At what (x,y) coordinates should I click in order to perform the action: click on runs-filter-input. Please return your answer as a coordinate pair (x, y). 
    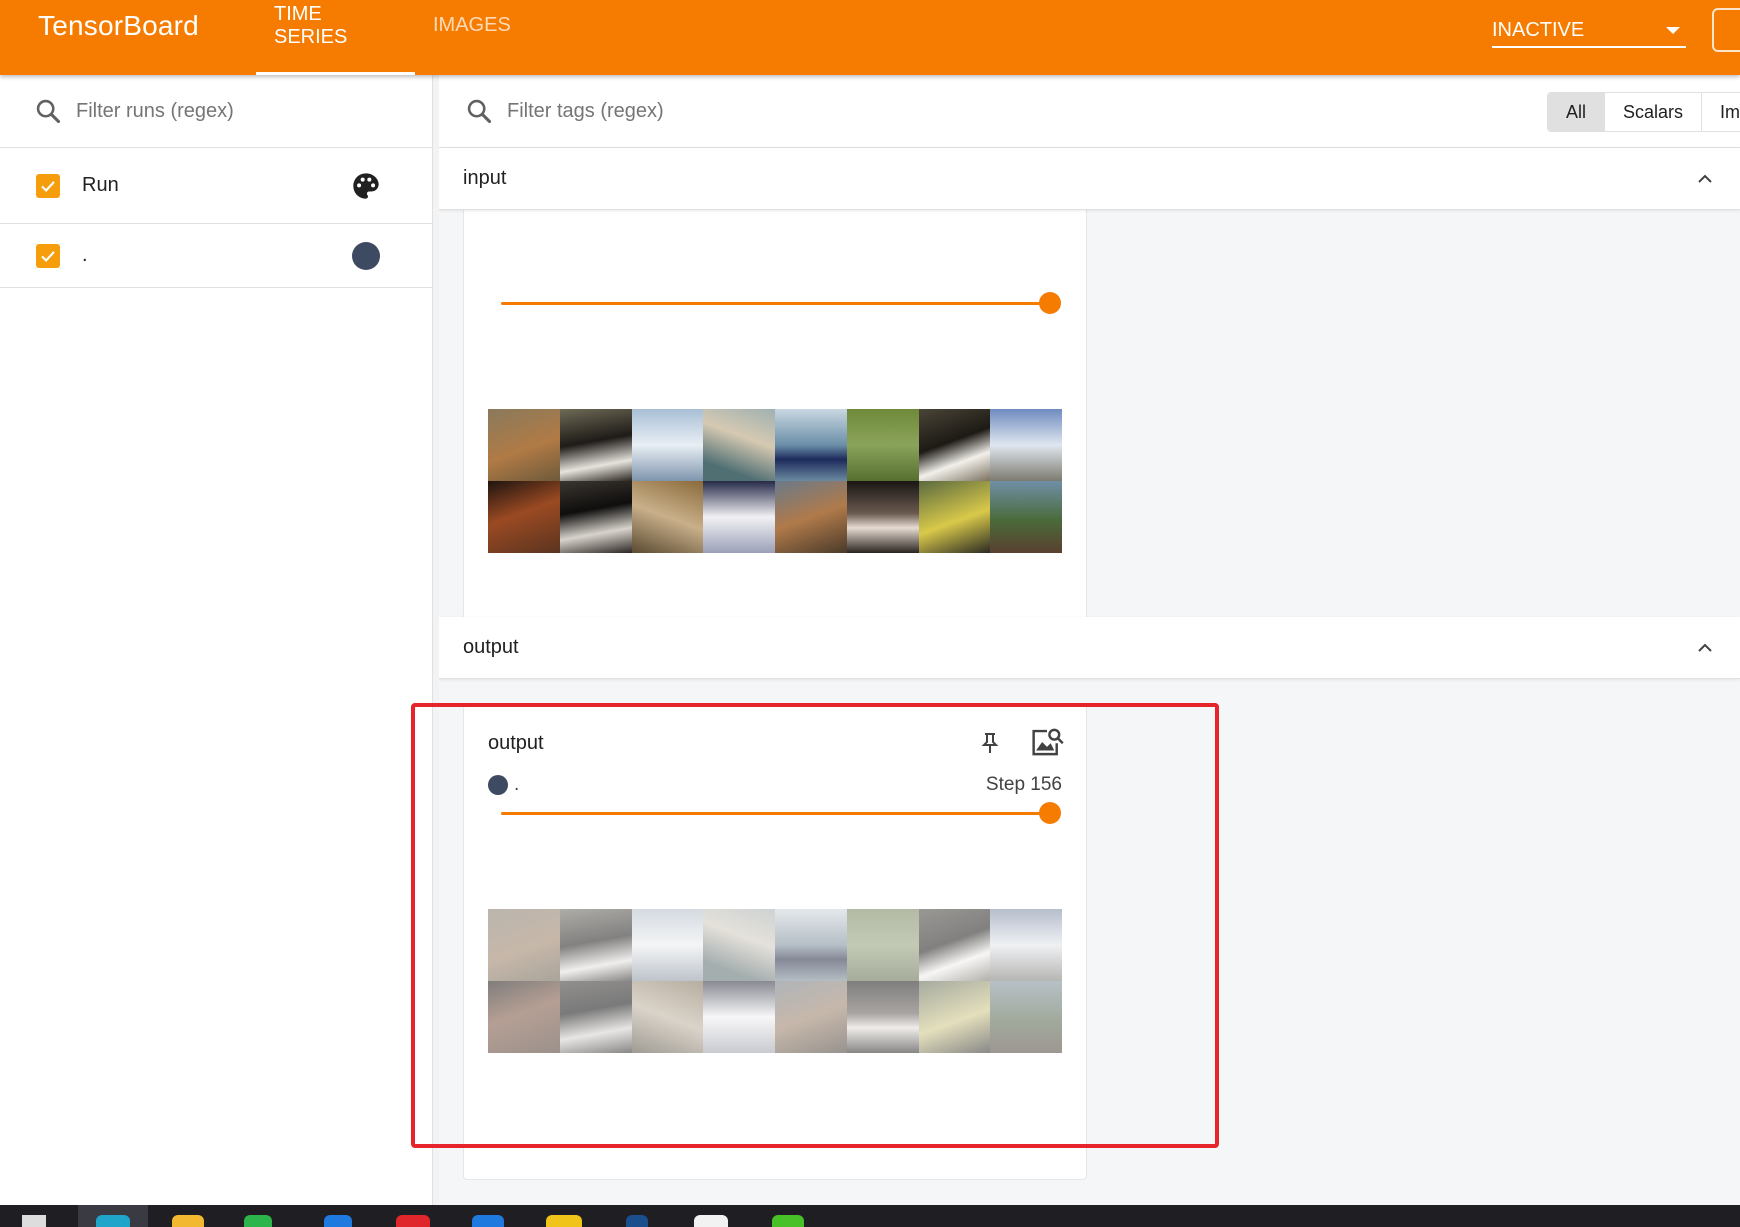
    Looking at the image, I should click on (226, 111).